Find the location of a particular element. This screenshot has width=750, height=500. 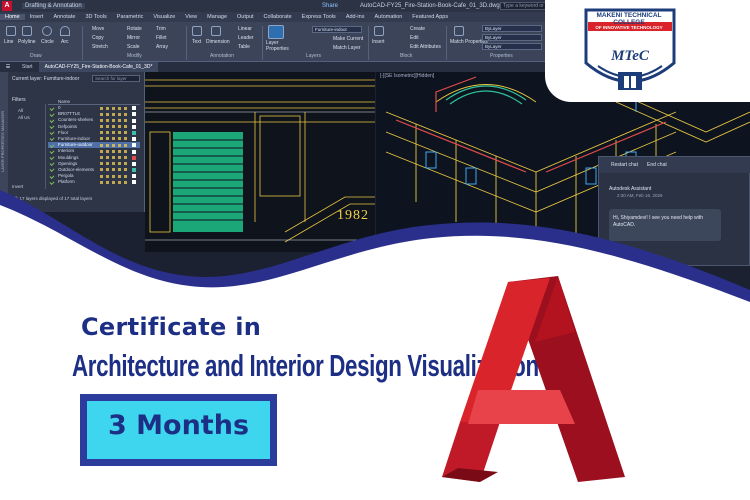

certificate-title: Certificate in is located at coordinates (171, 327).